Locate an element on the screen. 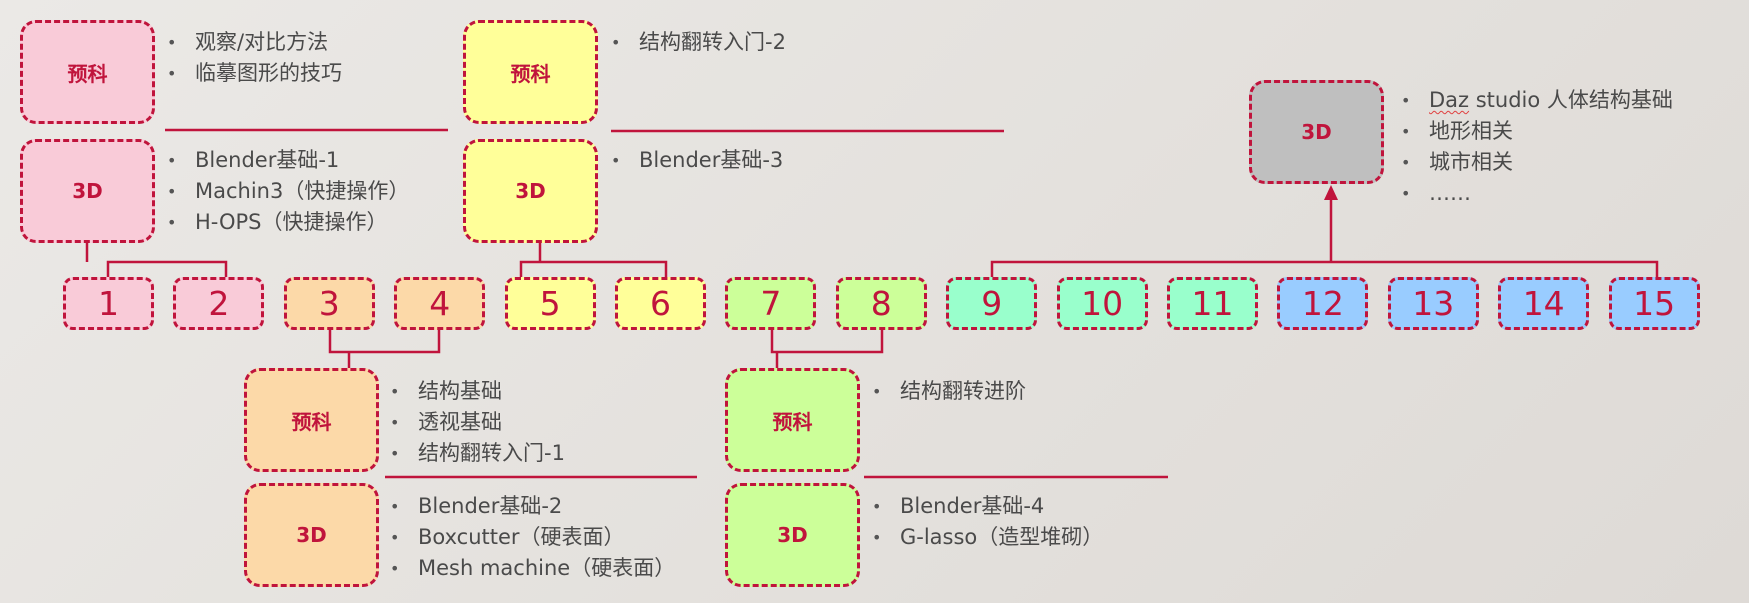 This screenshot has width=1749, height=603. 3d-box-4: 3D is located at coordinates (792, 535).